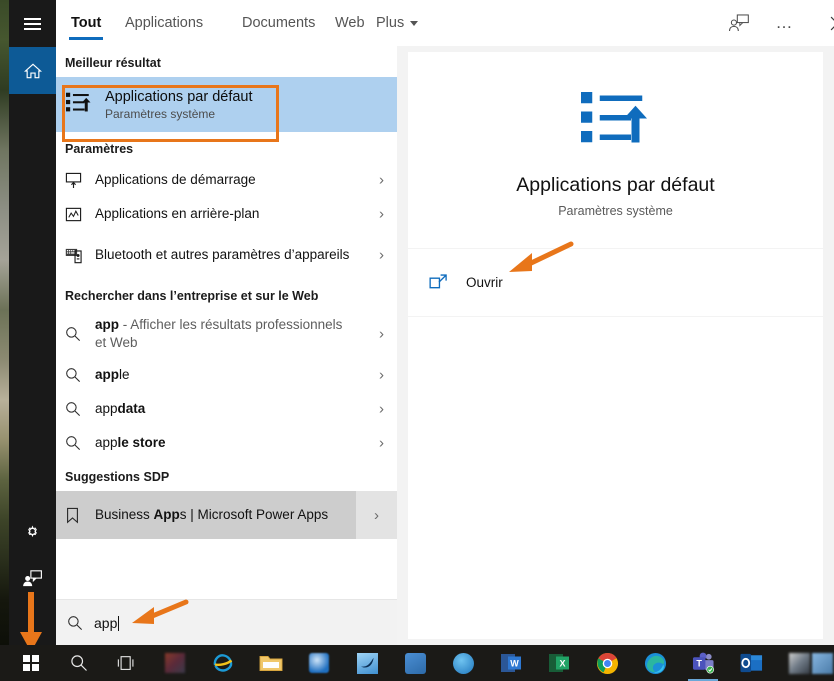  Describe the element at coordinates (562, 664) in the screenshot. I see `svg-text: X` at that location.